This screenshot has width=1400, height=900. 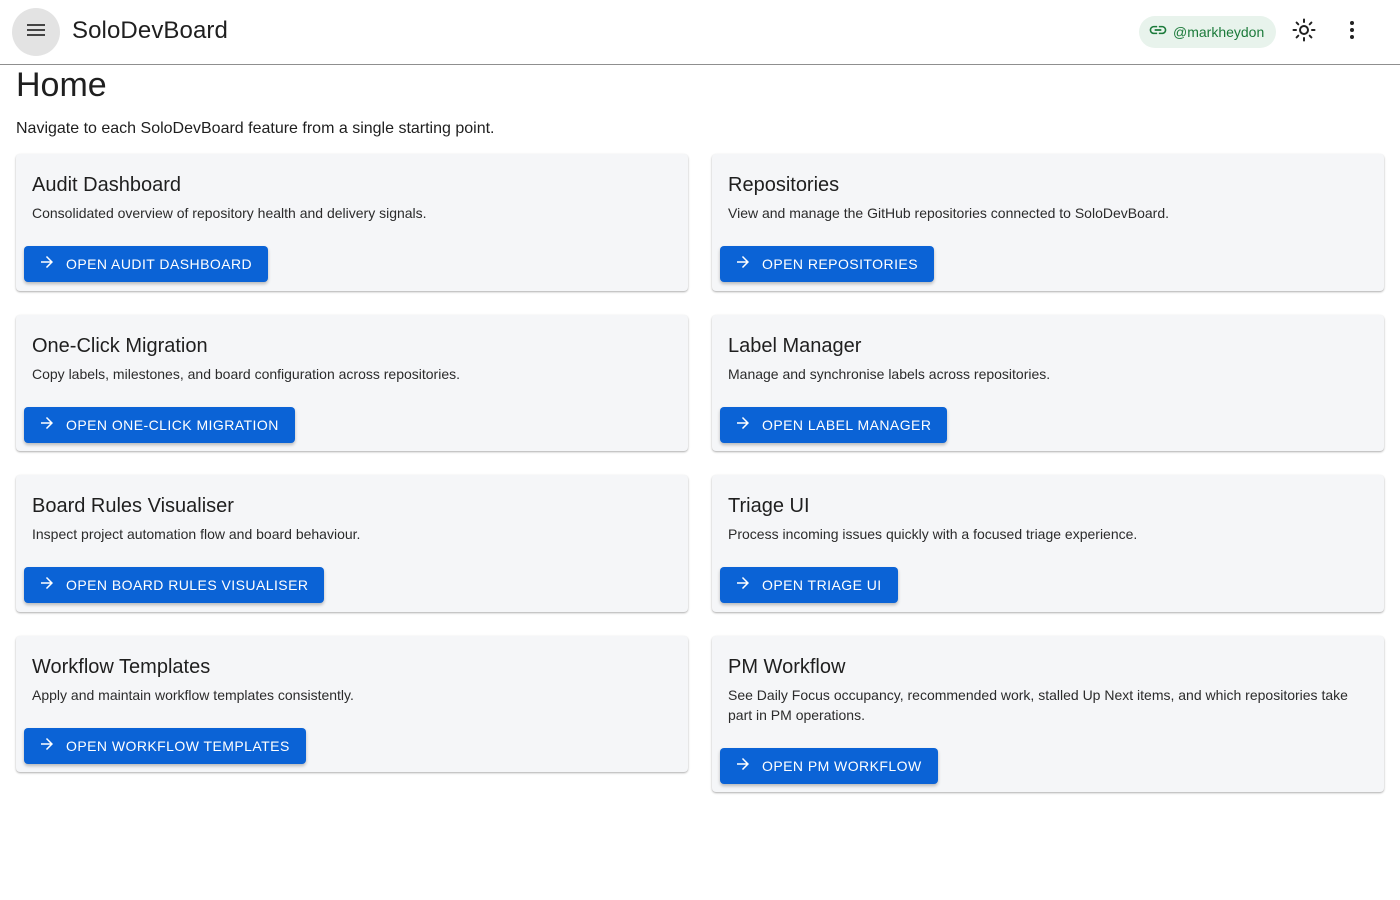 I want to click on open-pm-workflow-button: OPEN PM WORKFLOW, so click(x=829, y=766).